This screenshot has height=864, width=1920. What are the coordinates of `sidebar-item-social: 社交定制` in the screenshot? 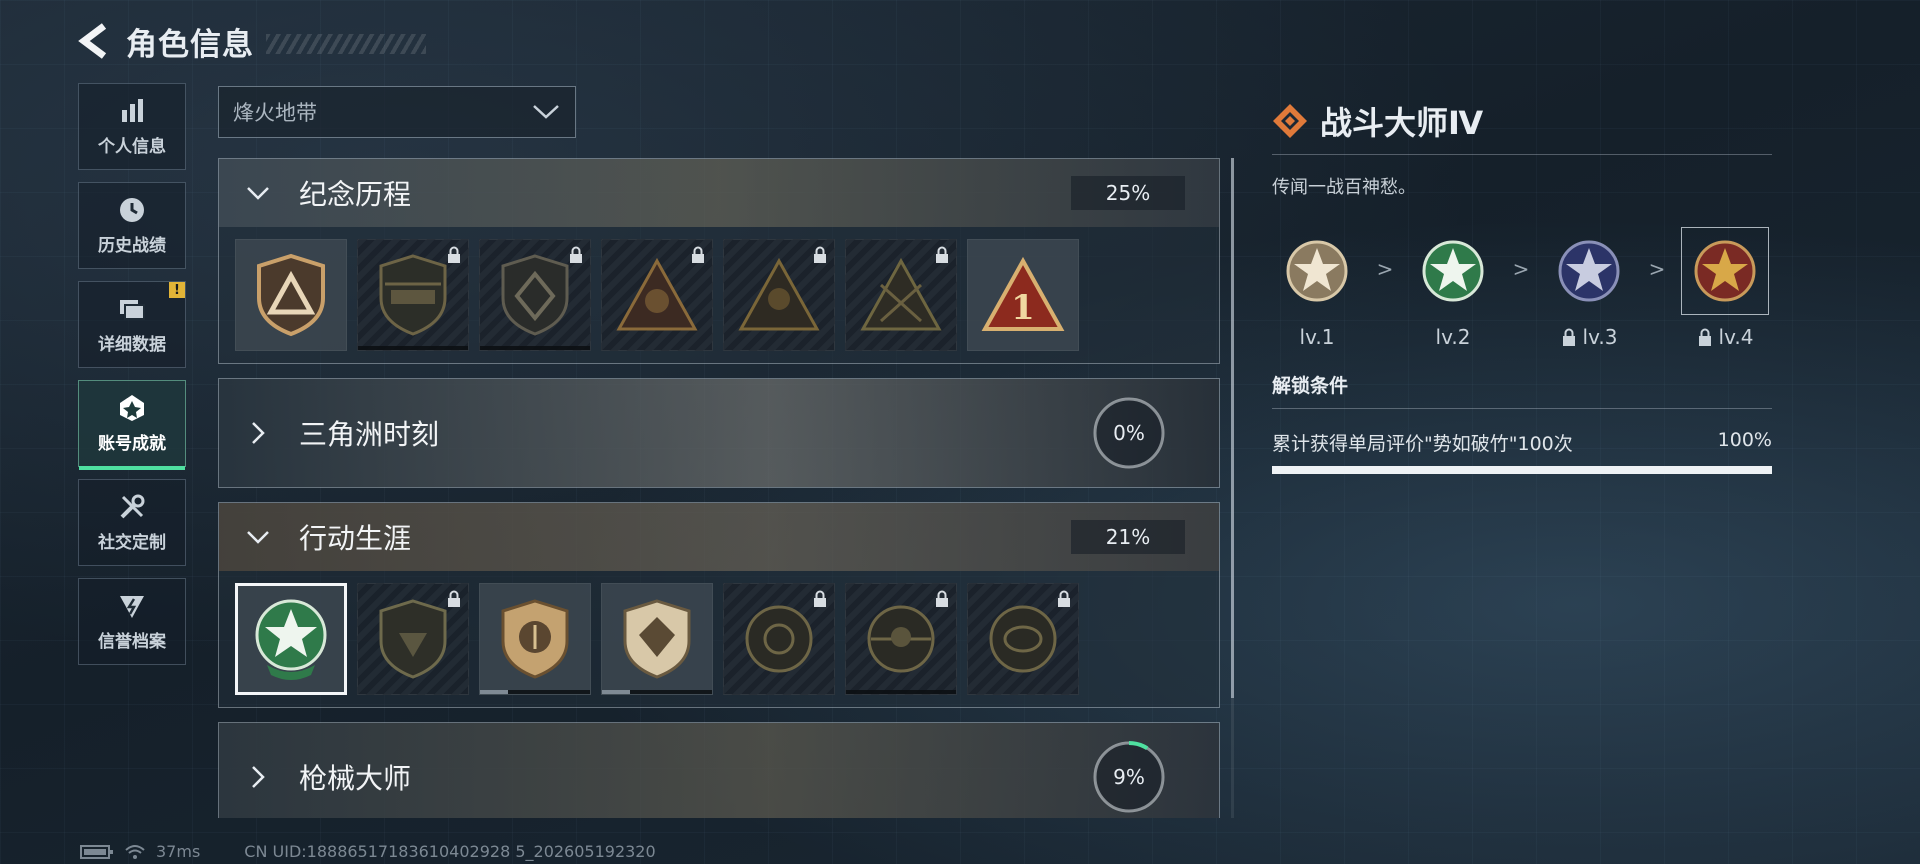 It's located at (132, 522).